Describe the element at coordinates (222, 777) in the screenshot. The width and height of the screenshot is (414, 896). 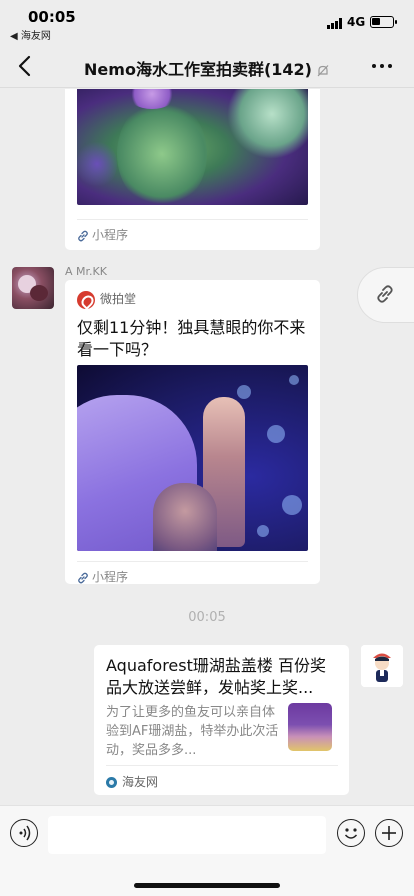
I see `share-card-source: 海友网` at that location.